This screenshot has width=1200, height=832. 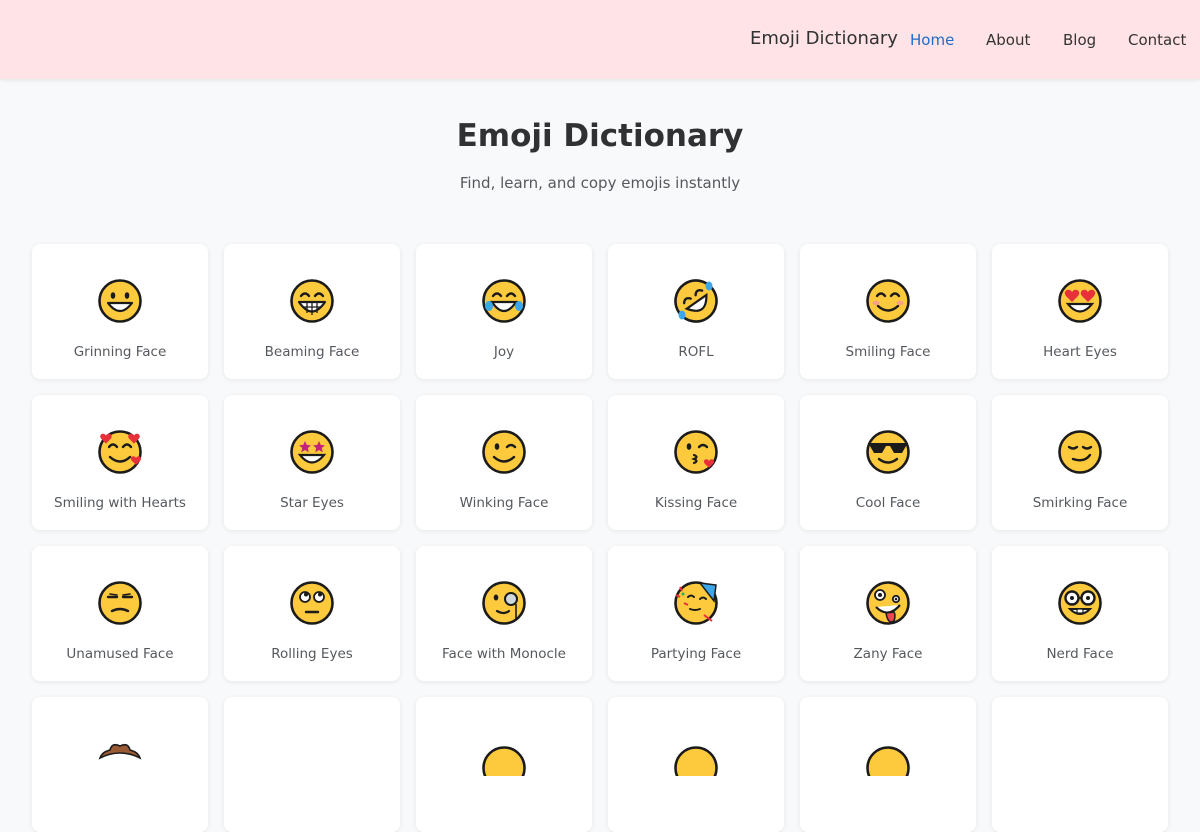 I want to click on zany-face-icon, so click(x=888, y=603).